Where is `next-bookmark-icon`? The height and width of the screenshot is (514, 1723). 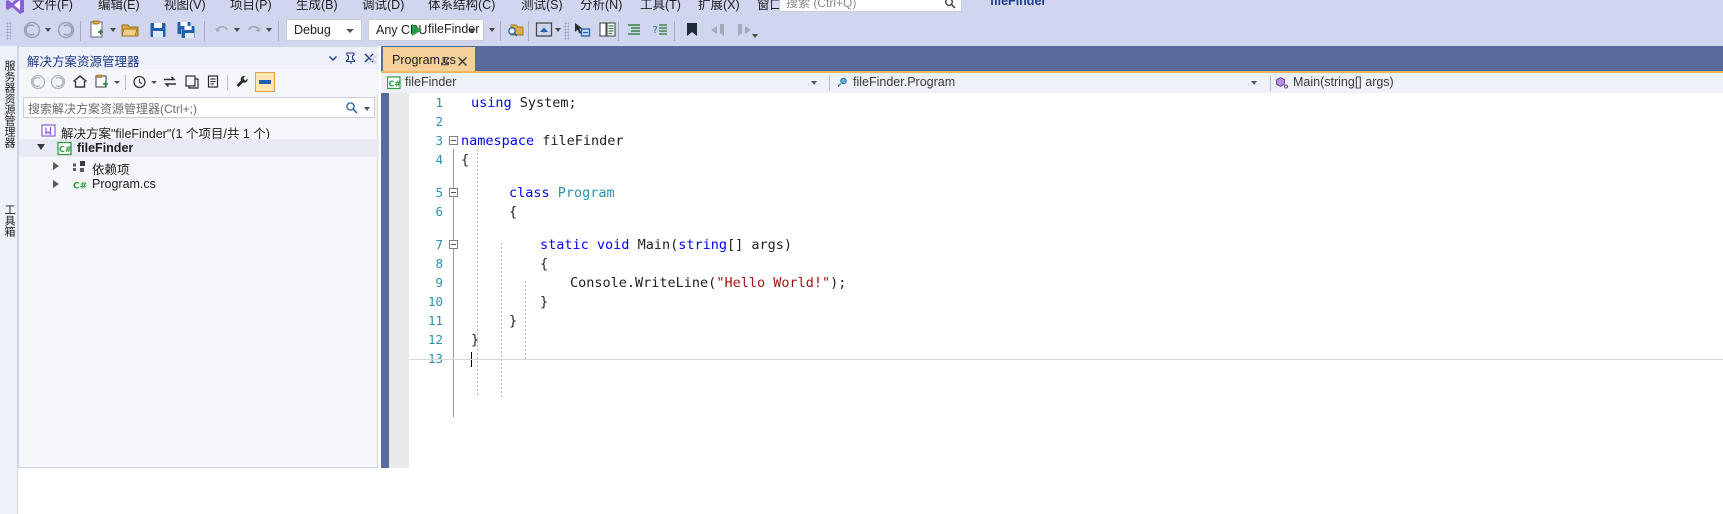
next-bookmark-icon is located at coordinates (744, 31).